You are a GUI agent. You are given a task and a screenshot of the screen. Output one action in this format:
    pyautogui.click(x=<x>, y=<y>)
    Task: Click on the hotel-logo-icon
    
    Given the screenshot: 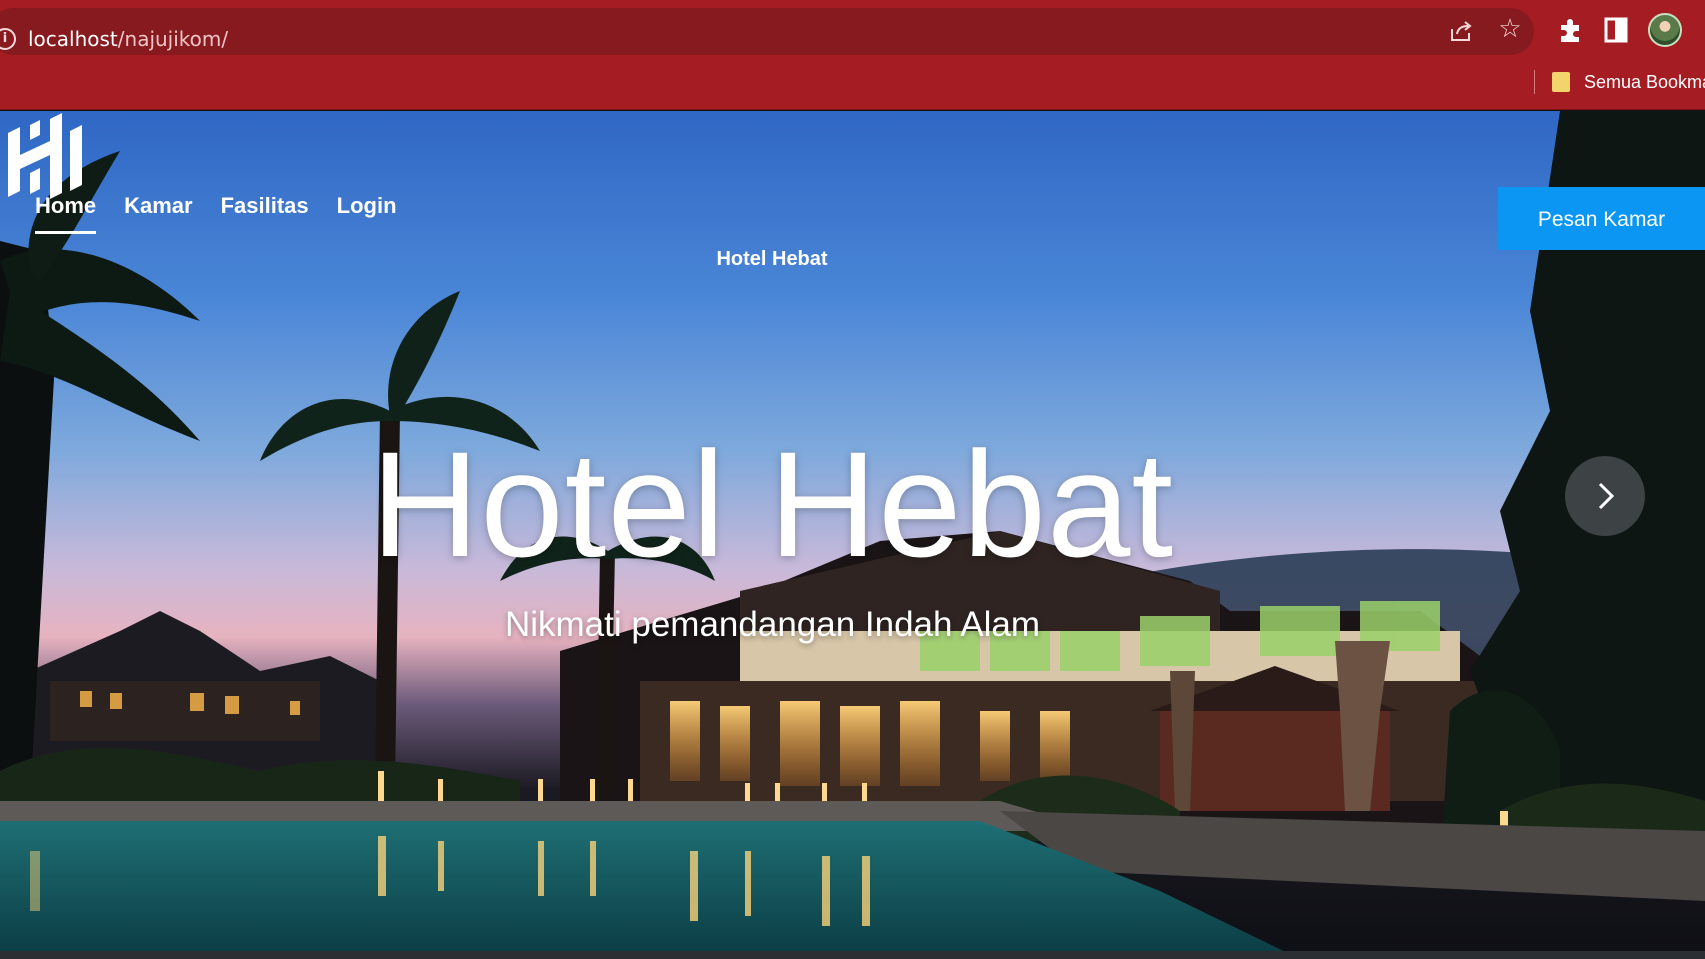 What is the action you would take?
    pyautogui.click(x=45, y=157)
    